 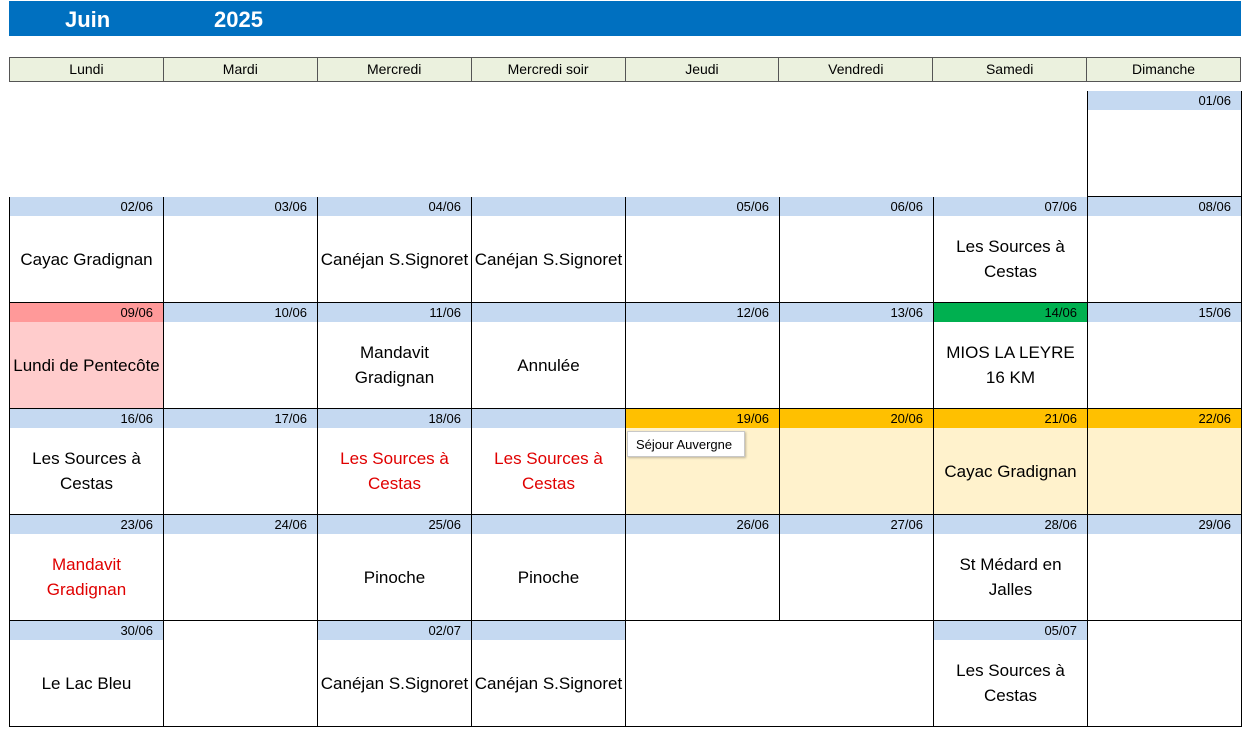 What do you see at coordinates (1010, 577) in the screenshot?
I see `event-label: St Médard en Jalles` at bounding box center [1010, 577].